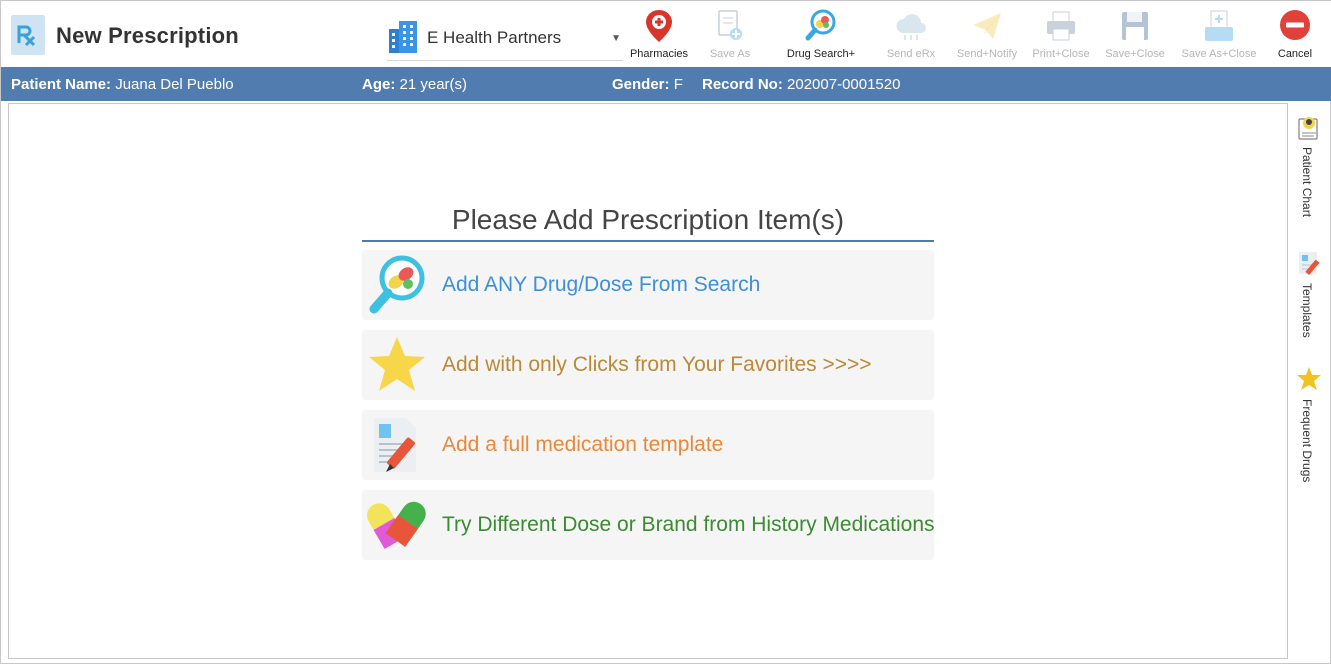 This screenshot has height=664, width=1331. Describe the element at coordinates (397, 525) in the screenshot. I see `capsule-icon` at that location.